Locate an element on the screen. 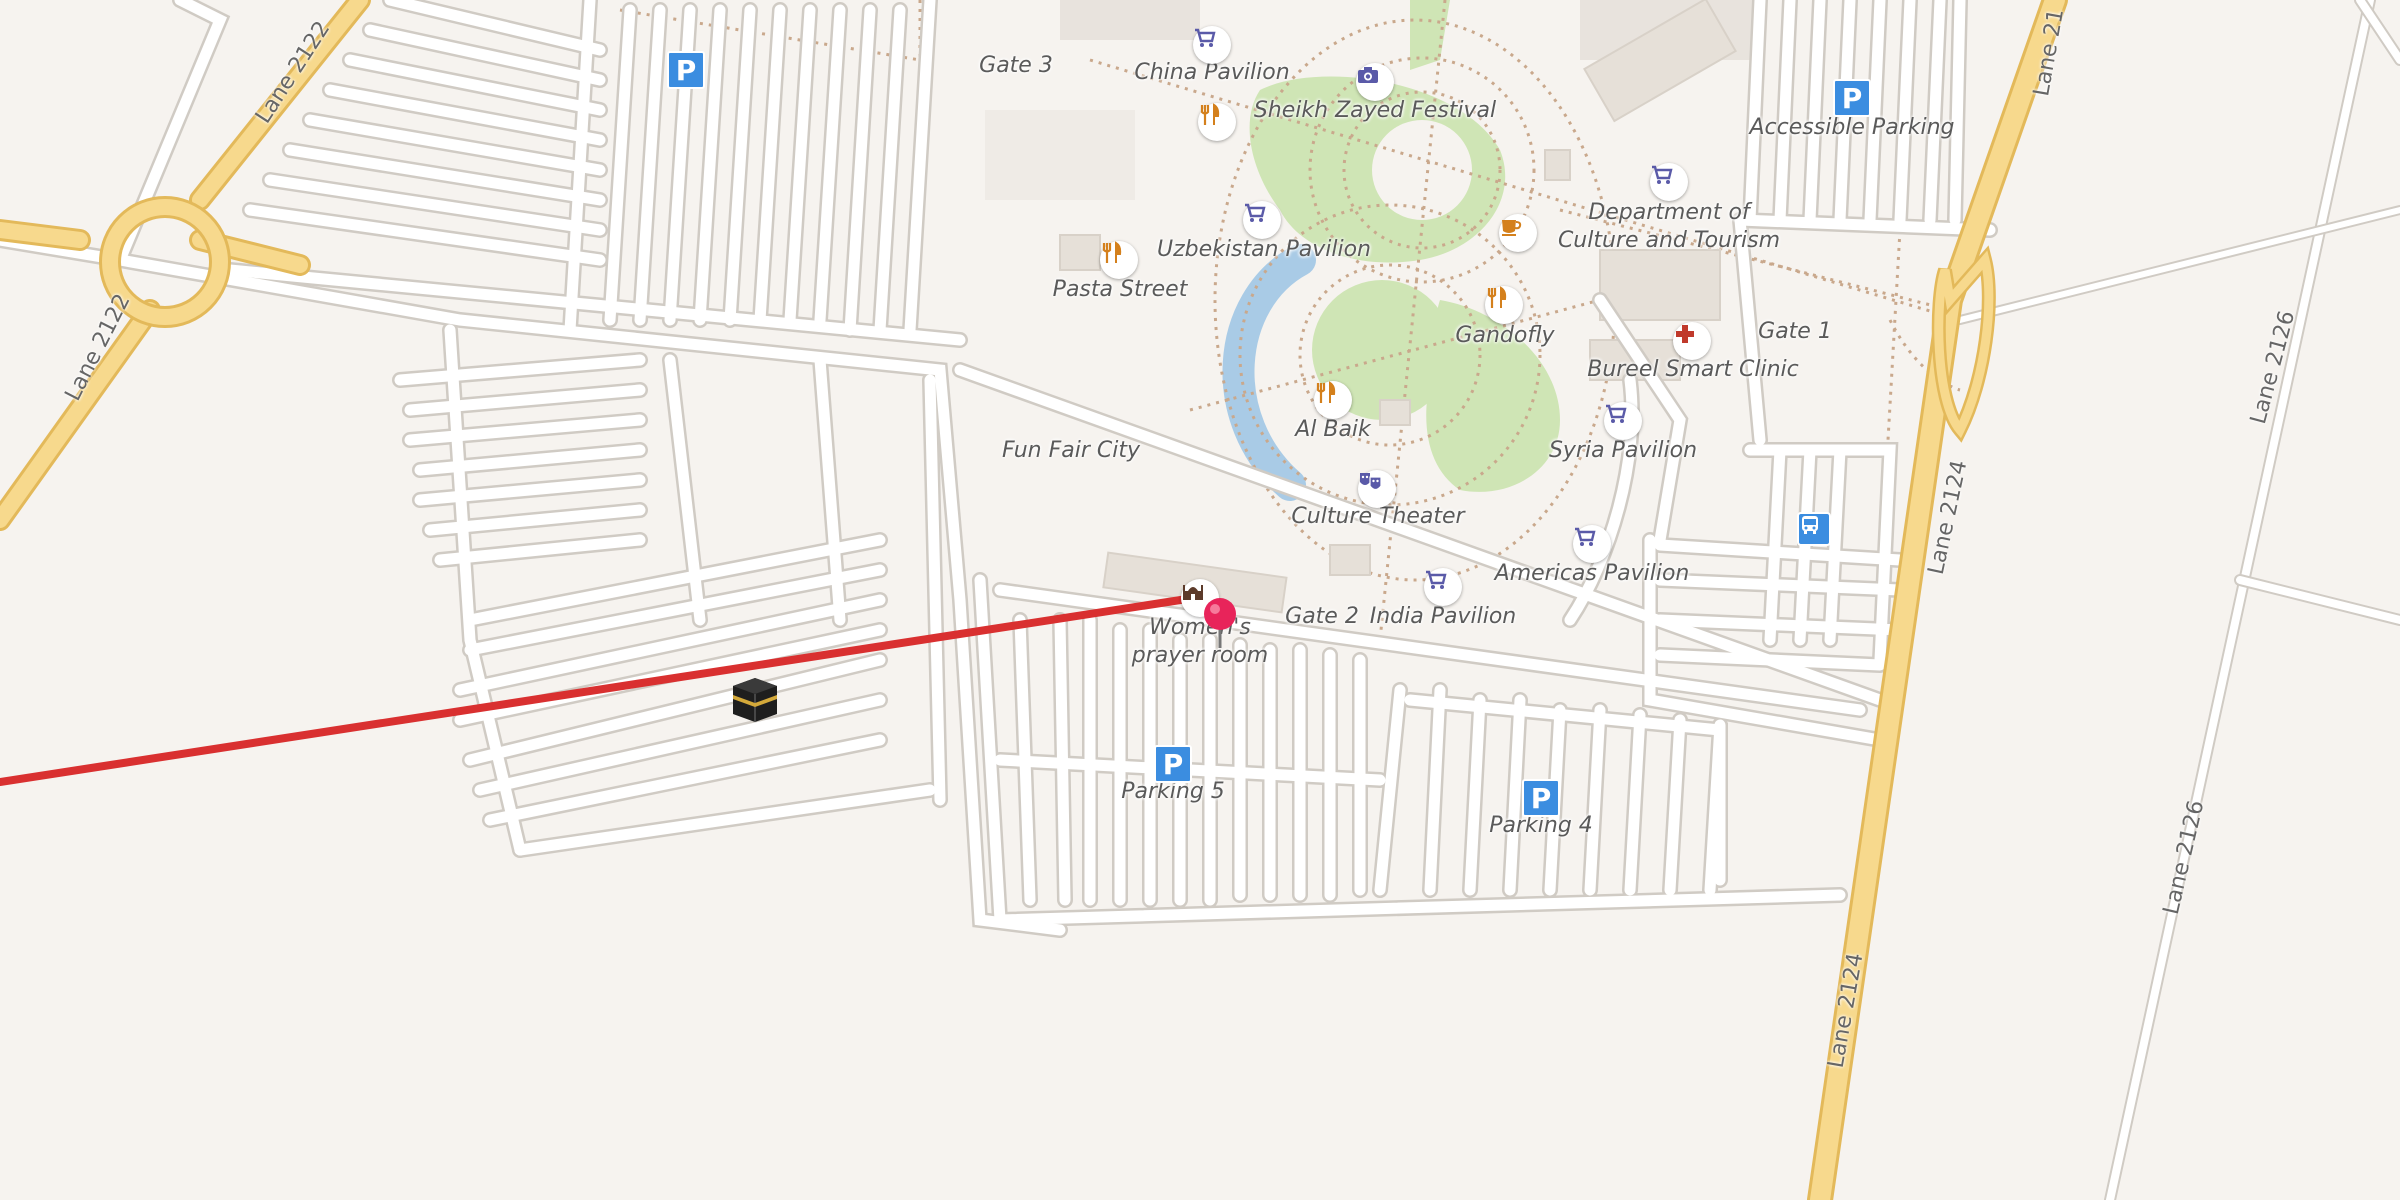 The height and width of the screenshot is (1200, 2400). label-americas-pavilion: Americas Pavilion is located at coordinates (1592, 574).